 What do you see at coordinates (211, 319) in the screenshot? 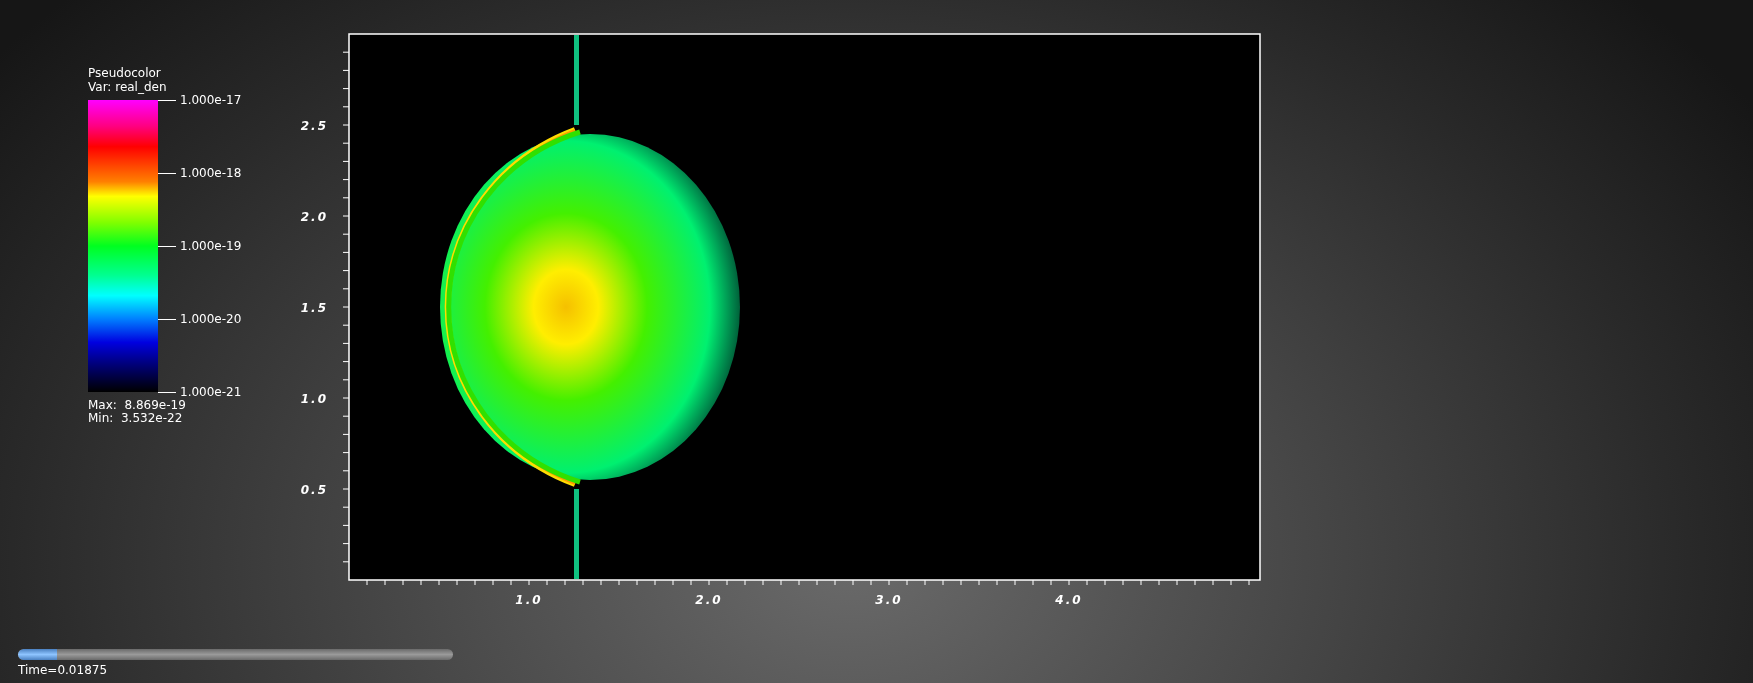
I see `colorbar-label: 1.000e-20` at bounding box center [211, 319].